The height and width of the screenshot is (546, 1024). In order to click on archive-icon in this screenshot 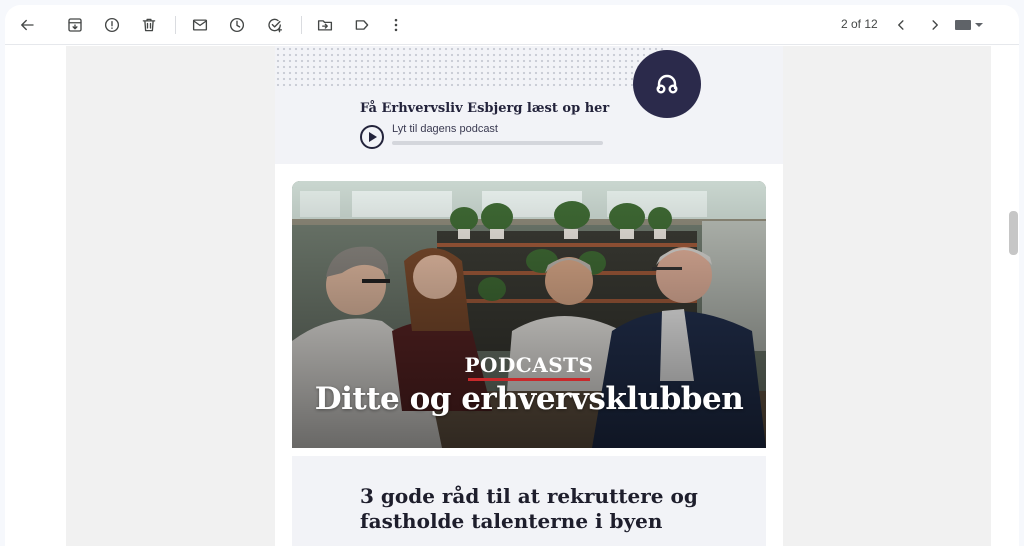, I will do `click(75, 25)`.